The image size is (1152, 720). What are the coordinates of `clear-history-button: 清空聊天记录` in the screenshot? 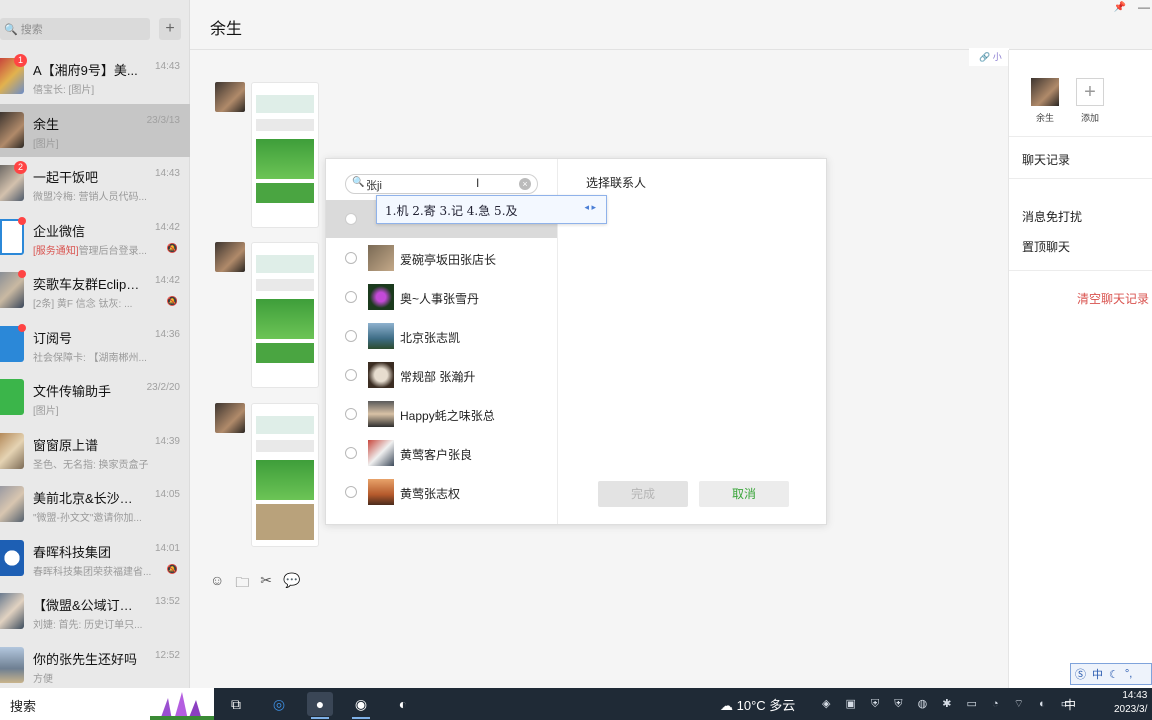 It's located at (1113, 298).